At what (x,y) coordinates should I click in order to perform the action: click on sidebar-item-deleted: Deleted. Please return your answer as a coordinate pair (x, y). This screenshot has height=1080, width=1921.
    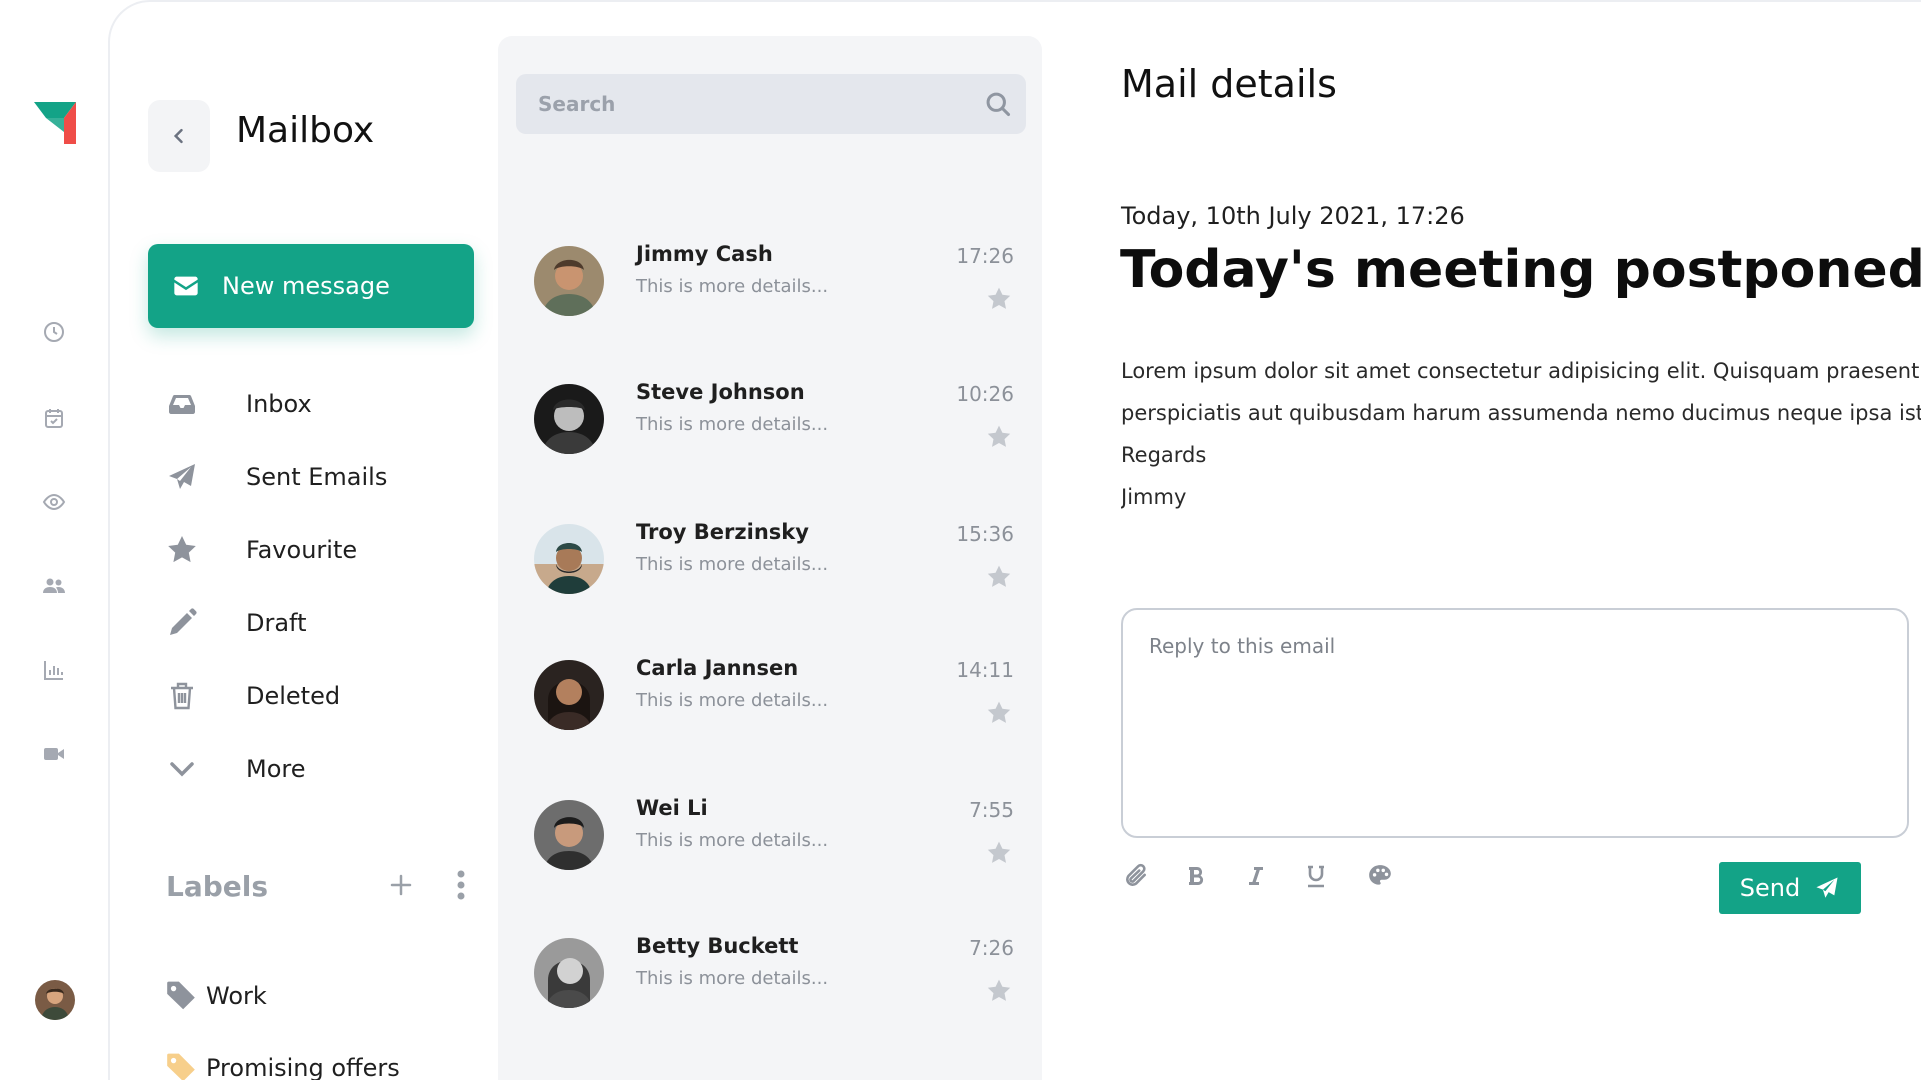
    Looking at the image, I should click on (252, 696).